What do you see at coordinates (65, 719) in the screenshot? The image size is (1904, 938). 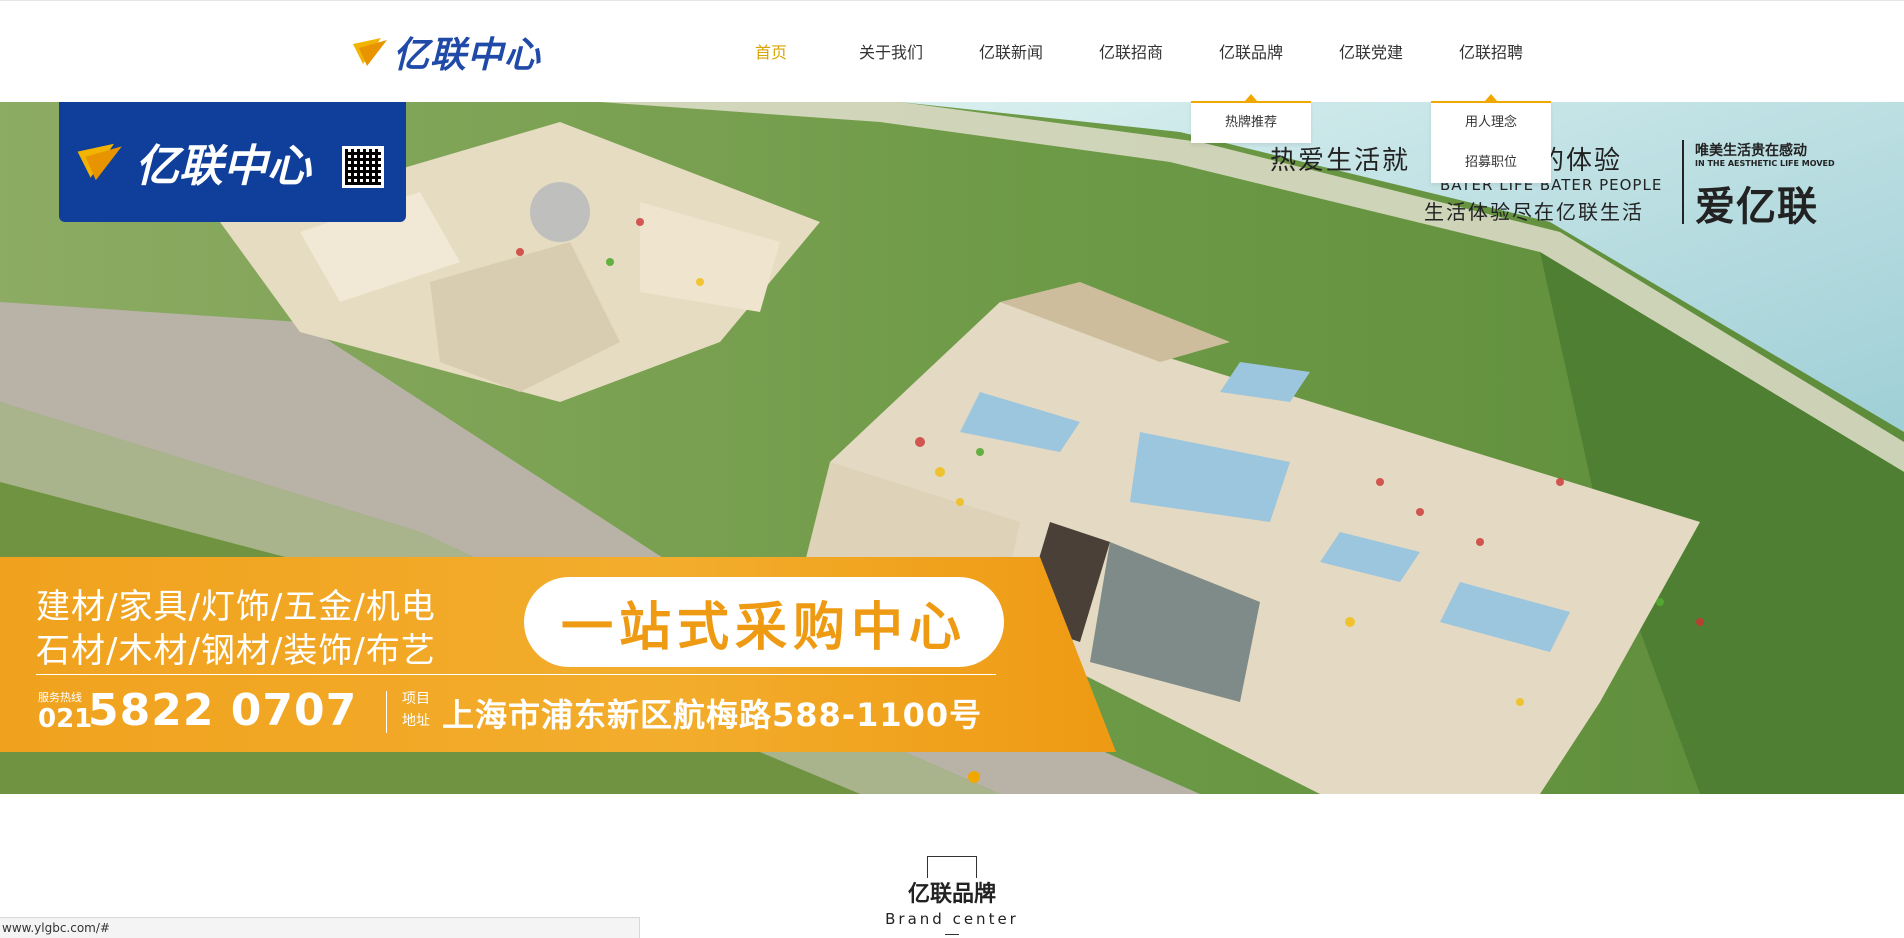 I see `hotline-area-code: 021` at bounding box center [65, 719].